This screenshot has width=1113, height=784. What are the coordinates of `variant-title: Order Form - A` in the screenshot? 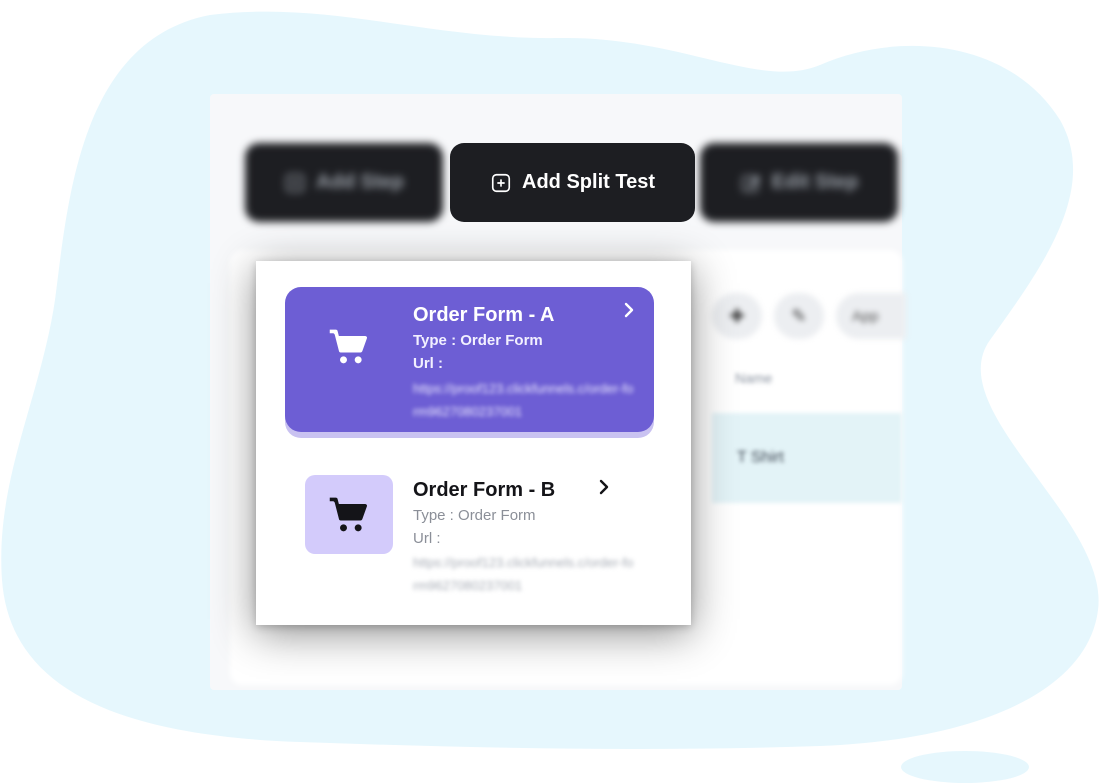 It's located at (484, 315).